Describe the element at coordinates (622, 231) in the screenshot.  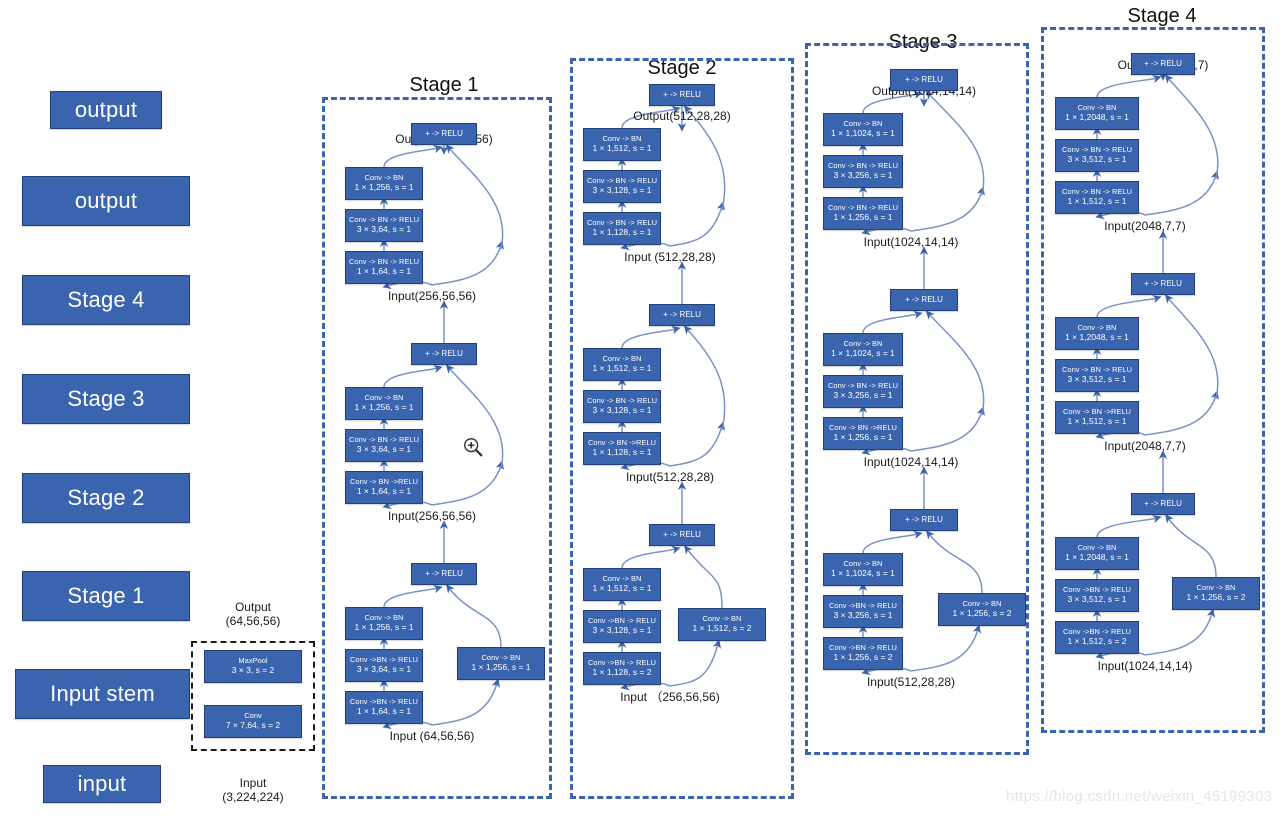
I see `block-line-2: 1 × 1,128, s = 1` at that location.